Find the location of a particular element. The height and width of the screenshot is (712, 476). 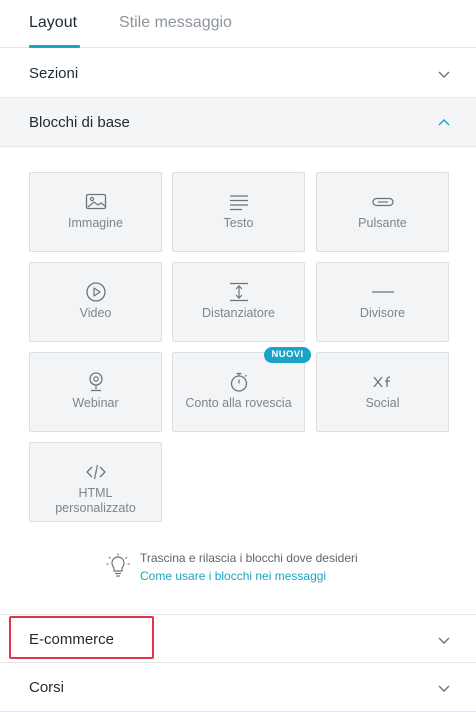

block-conto-alla-rovescia: Conto alla rovescia is located at coordinates (238, 392).